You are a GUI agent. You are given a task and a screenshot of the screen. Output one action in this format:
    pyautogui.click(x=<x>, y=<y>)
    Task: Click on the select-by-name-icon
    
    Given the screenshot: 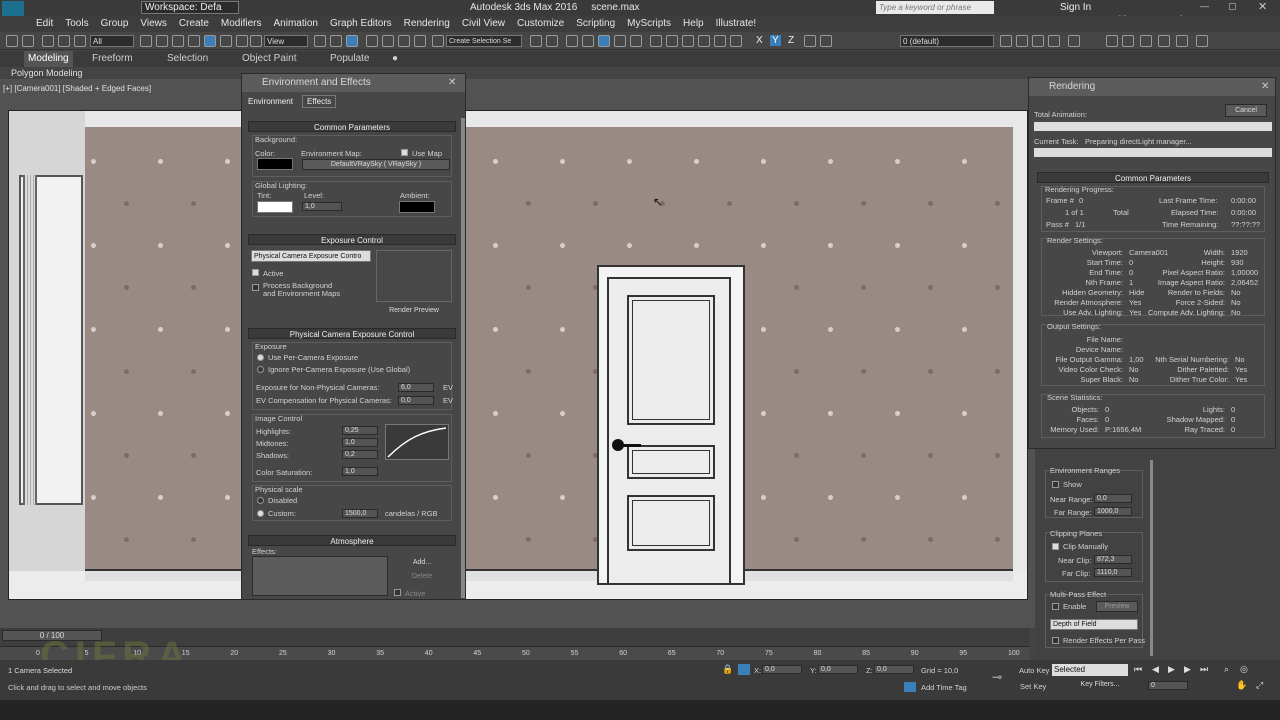 What is the action you would take?
    pyautogui.click(x=162, y=41)
    